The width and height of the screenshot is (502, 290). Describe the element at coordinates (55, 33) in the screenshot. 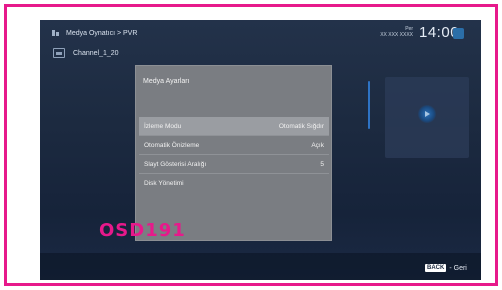

I see `media-player-icon` at that location.